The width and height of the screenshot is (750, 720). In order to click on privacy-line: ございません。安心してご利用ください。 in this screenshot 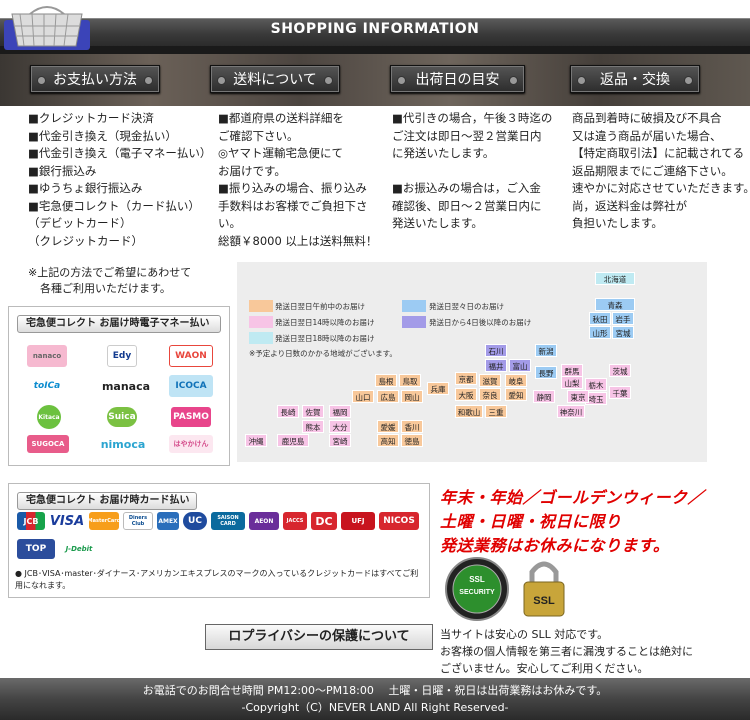, I will do `click(544, 668)`.